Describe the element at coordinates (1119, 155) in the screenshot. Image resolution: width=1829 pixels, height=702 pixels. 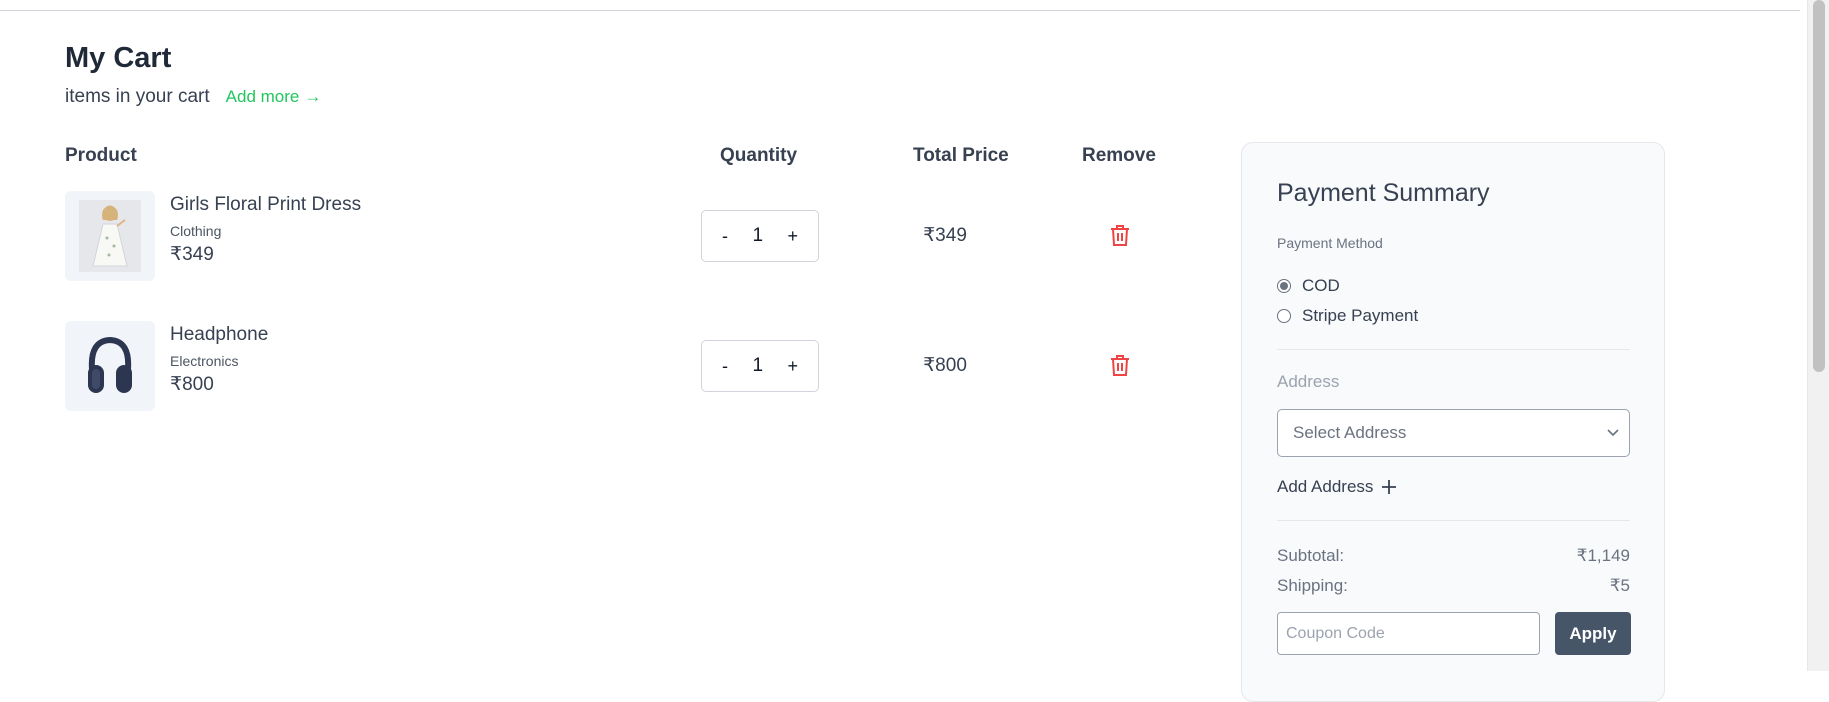
I see `header-remove: Remove` at that location.